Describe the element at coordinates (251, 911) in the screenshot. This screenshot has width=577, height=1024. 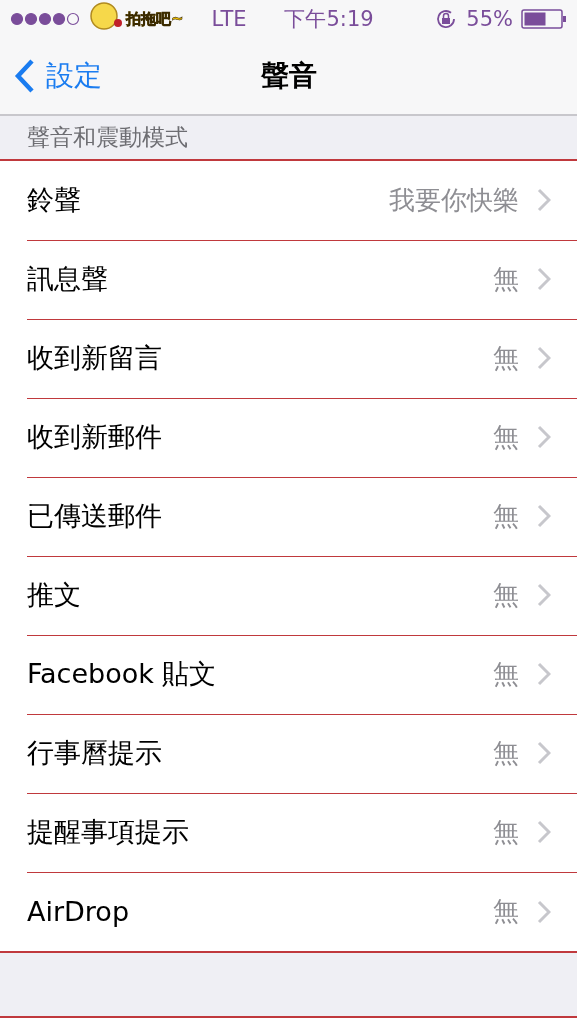
I see `row-label: AirDrop` at that location.